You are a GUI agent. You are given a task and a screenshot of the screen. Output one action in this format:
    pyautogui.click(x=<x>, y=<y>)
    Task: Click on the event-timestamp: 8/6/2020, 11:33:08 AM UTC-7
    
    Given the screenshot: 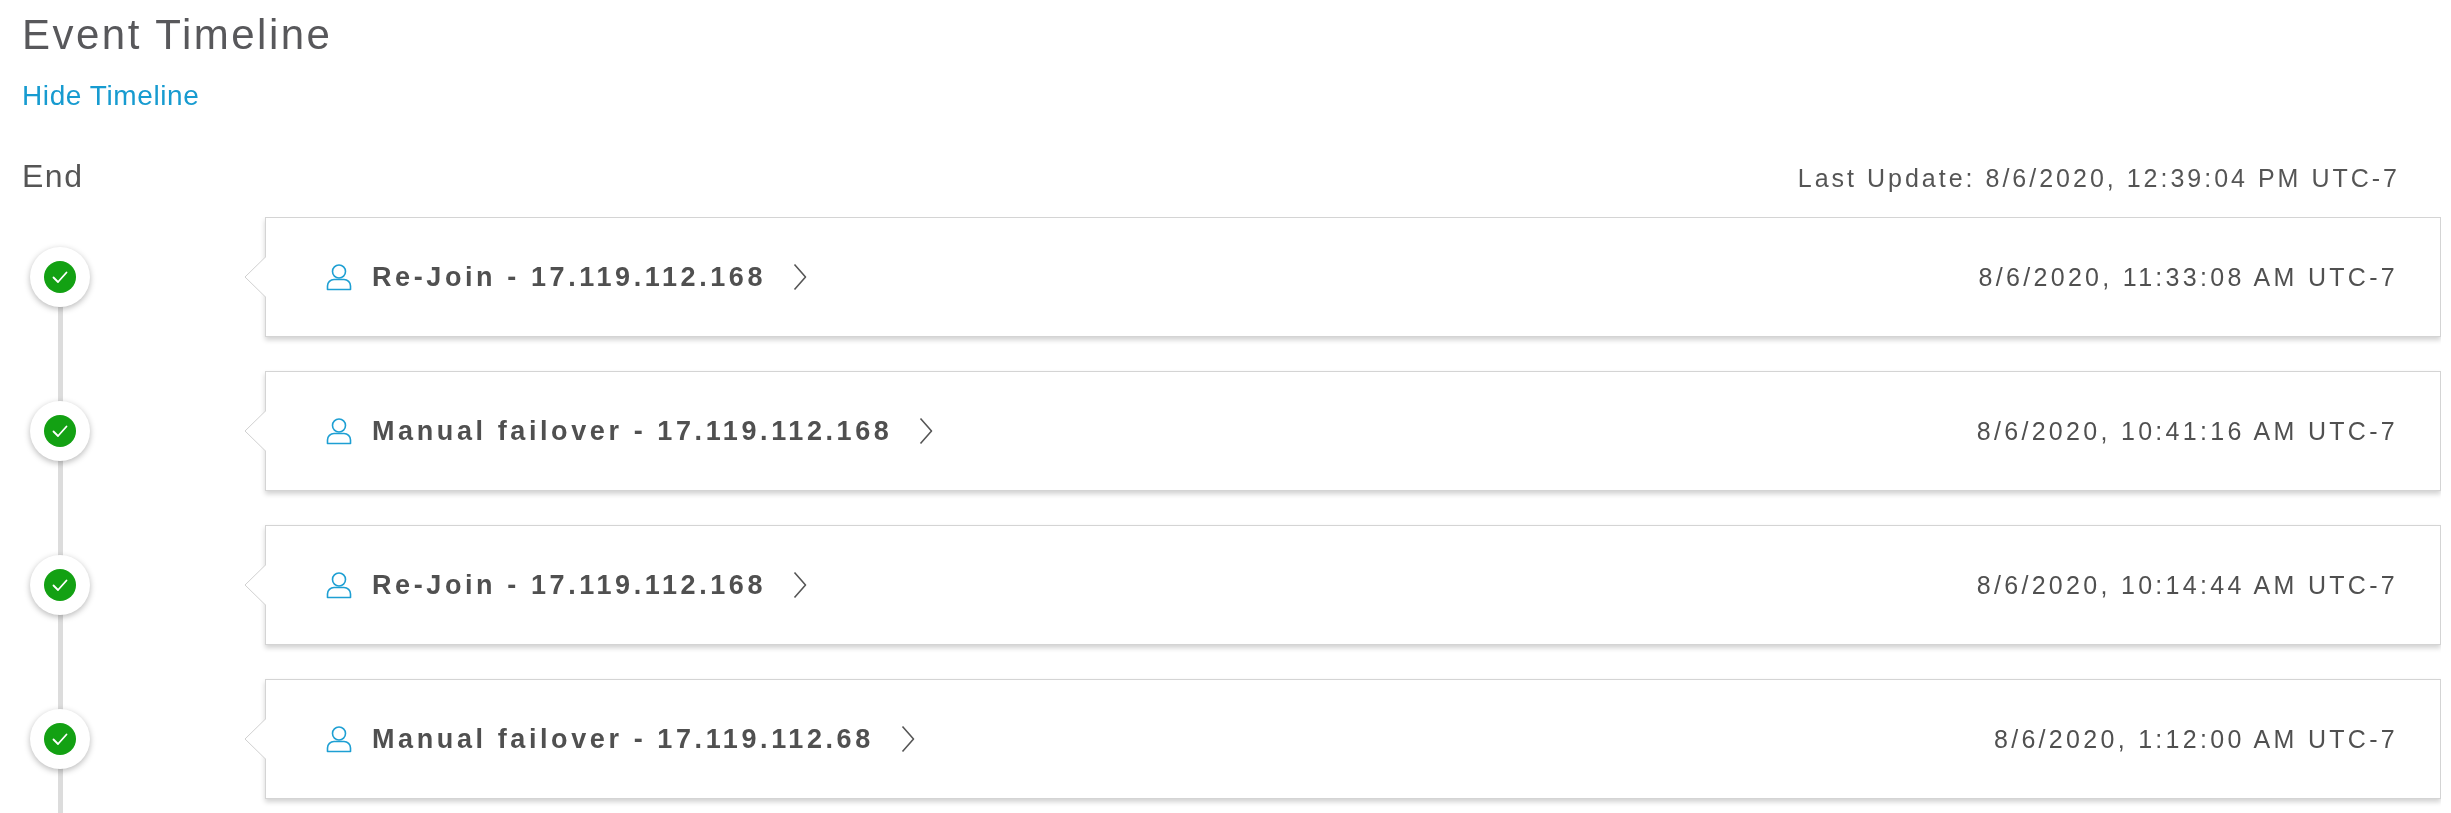 What is the action you would take?
    pyautogui.click(x=2188, y=277)
    